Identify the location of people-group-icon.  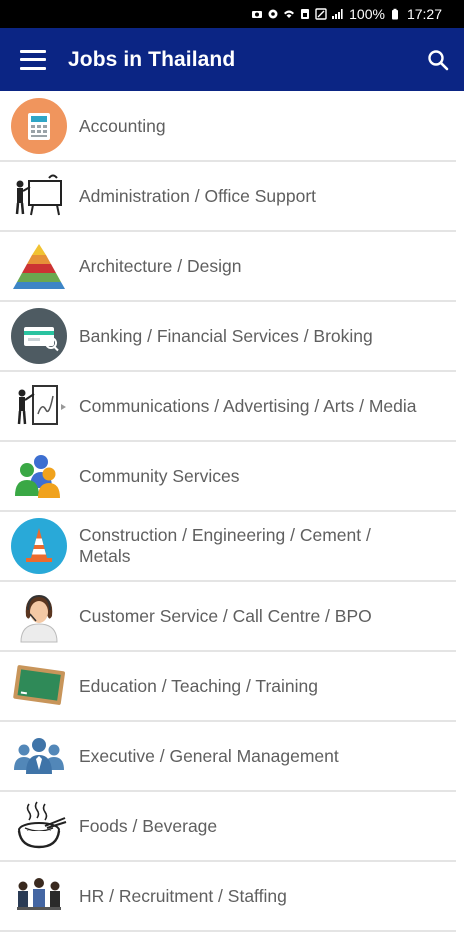
(39, 476).